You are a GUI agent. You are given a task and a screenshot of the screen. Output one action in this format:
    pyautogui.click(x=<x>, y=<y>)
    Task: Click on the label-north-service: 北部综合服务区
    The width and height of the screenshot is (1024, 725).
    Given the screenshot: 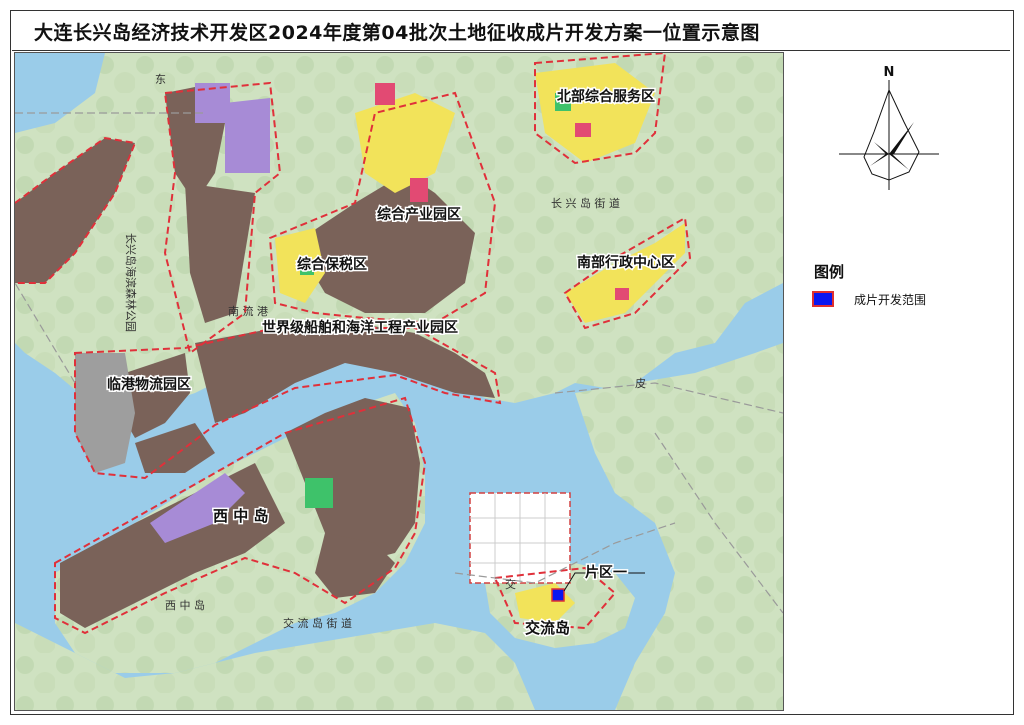 What is the action you would take?
    pyautogui.click(x=606, y=96)
    